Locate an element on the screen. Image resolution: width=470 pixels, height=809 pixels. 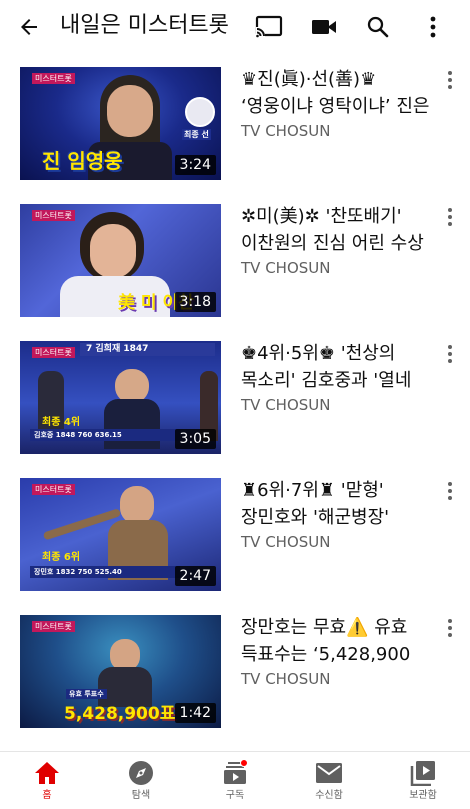
nav-label: 수신함 is located at coordinates (329, 795).